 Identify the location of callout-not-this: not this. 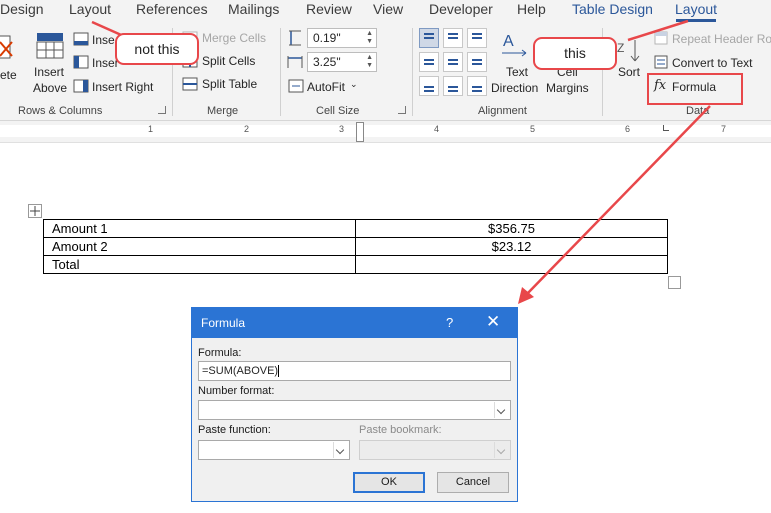
(157, 49).